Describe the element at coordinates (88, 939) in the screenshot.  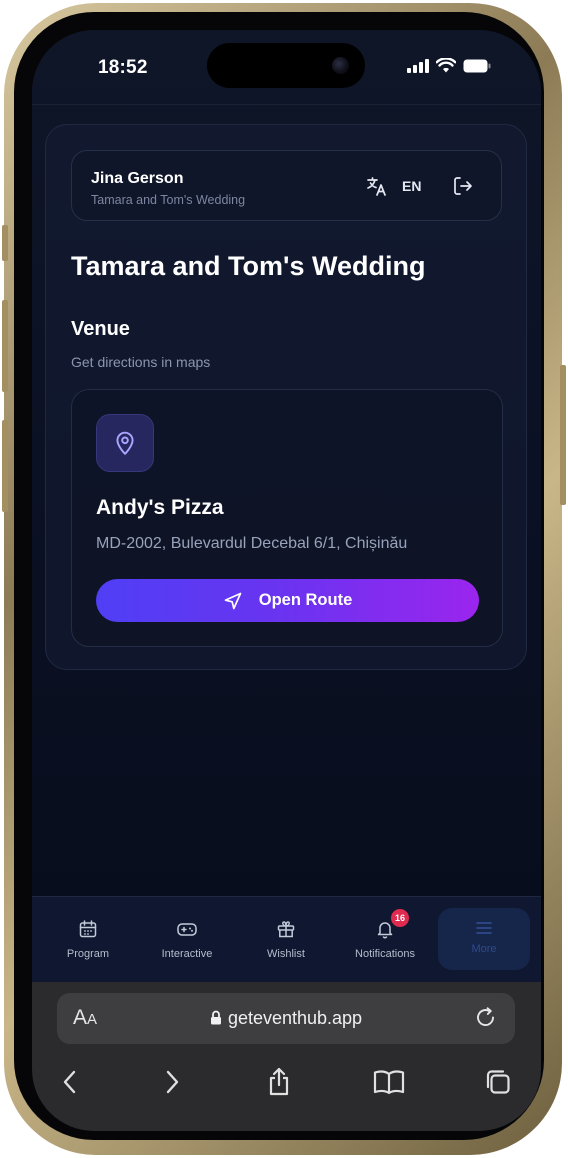
I see `nav-item-program: Program` at that location.